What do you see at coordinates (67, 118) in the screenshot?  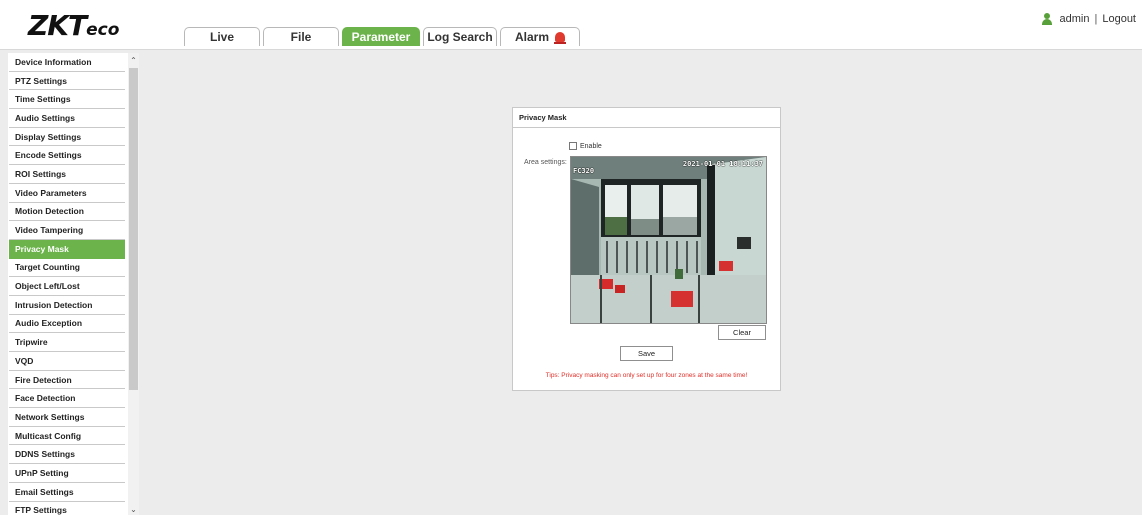 I see `sidebar-item-audio-settings: Audio Settings` at bounding box center [67, 118].